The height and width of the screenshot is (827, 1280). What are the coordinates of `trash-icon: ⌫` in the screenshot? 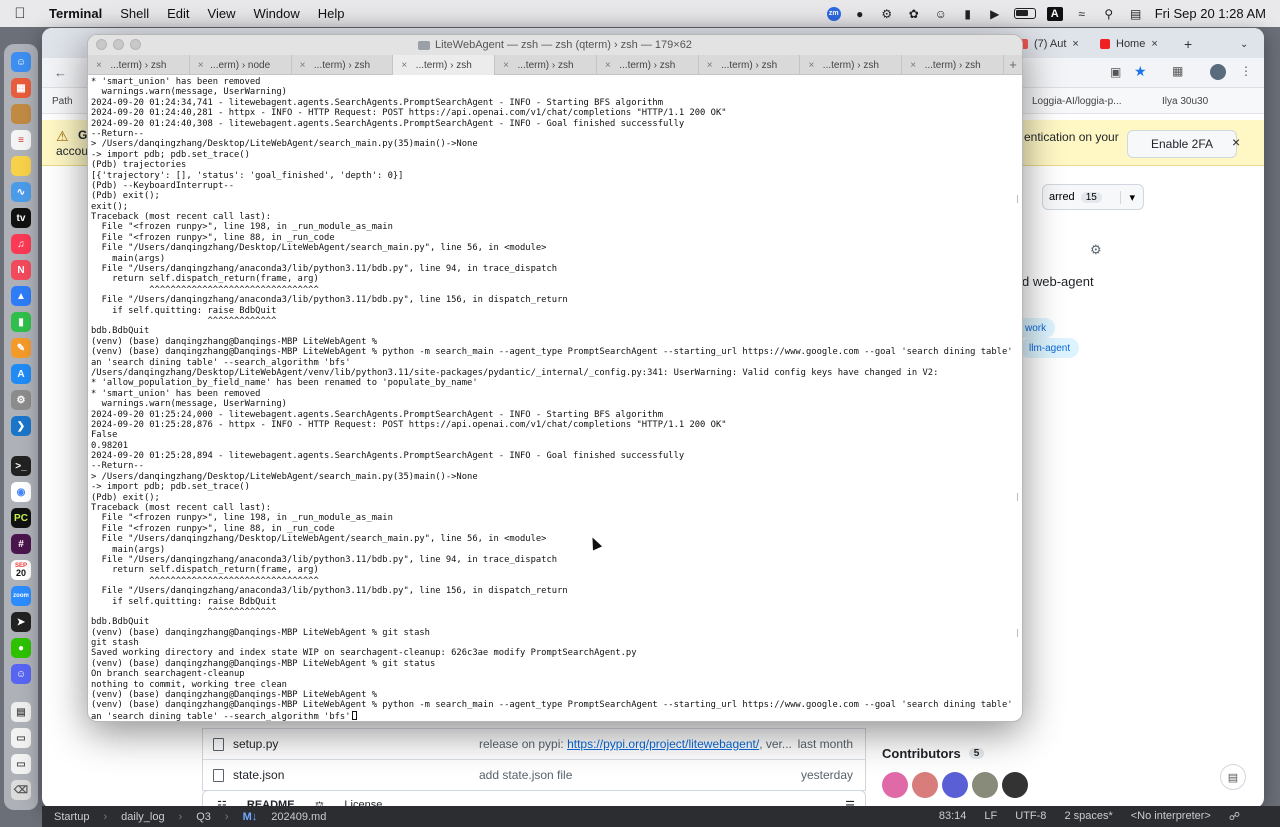 It's located at (21, 790).